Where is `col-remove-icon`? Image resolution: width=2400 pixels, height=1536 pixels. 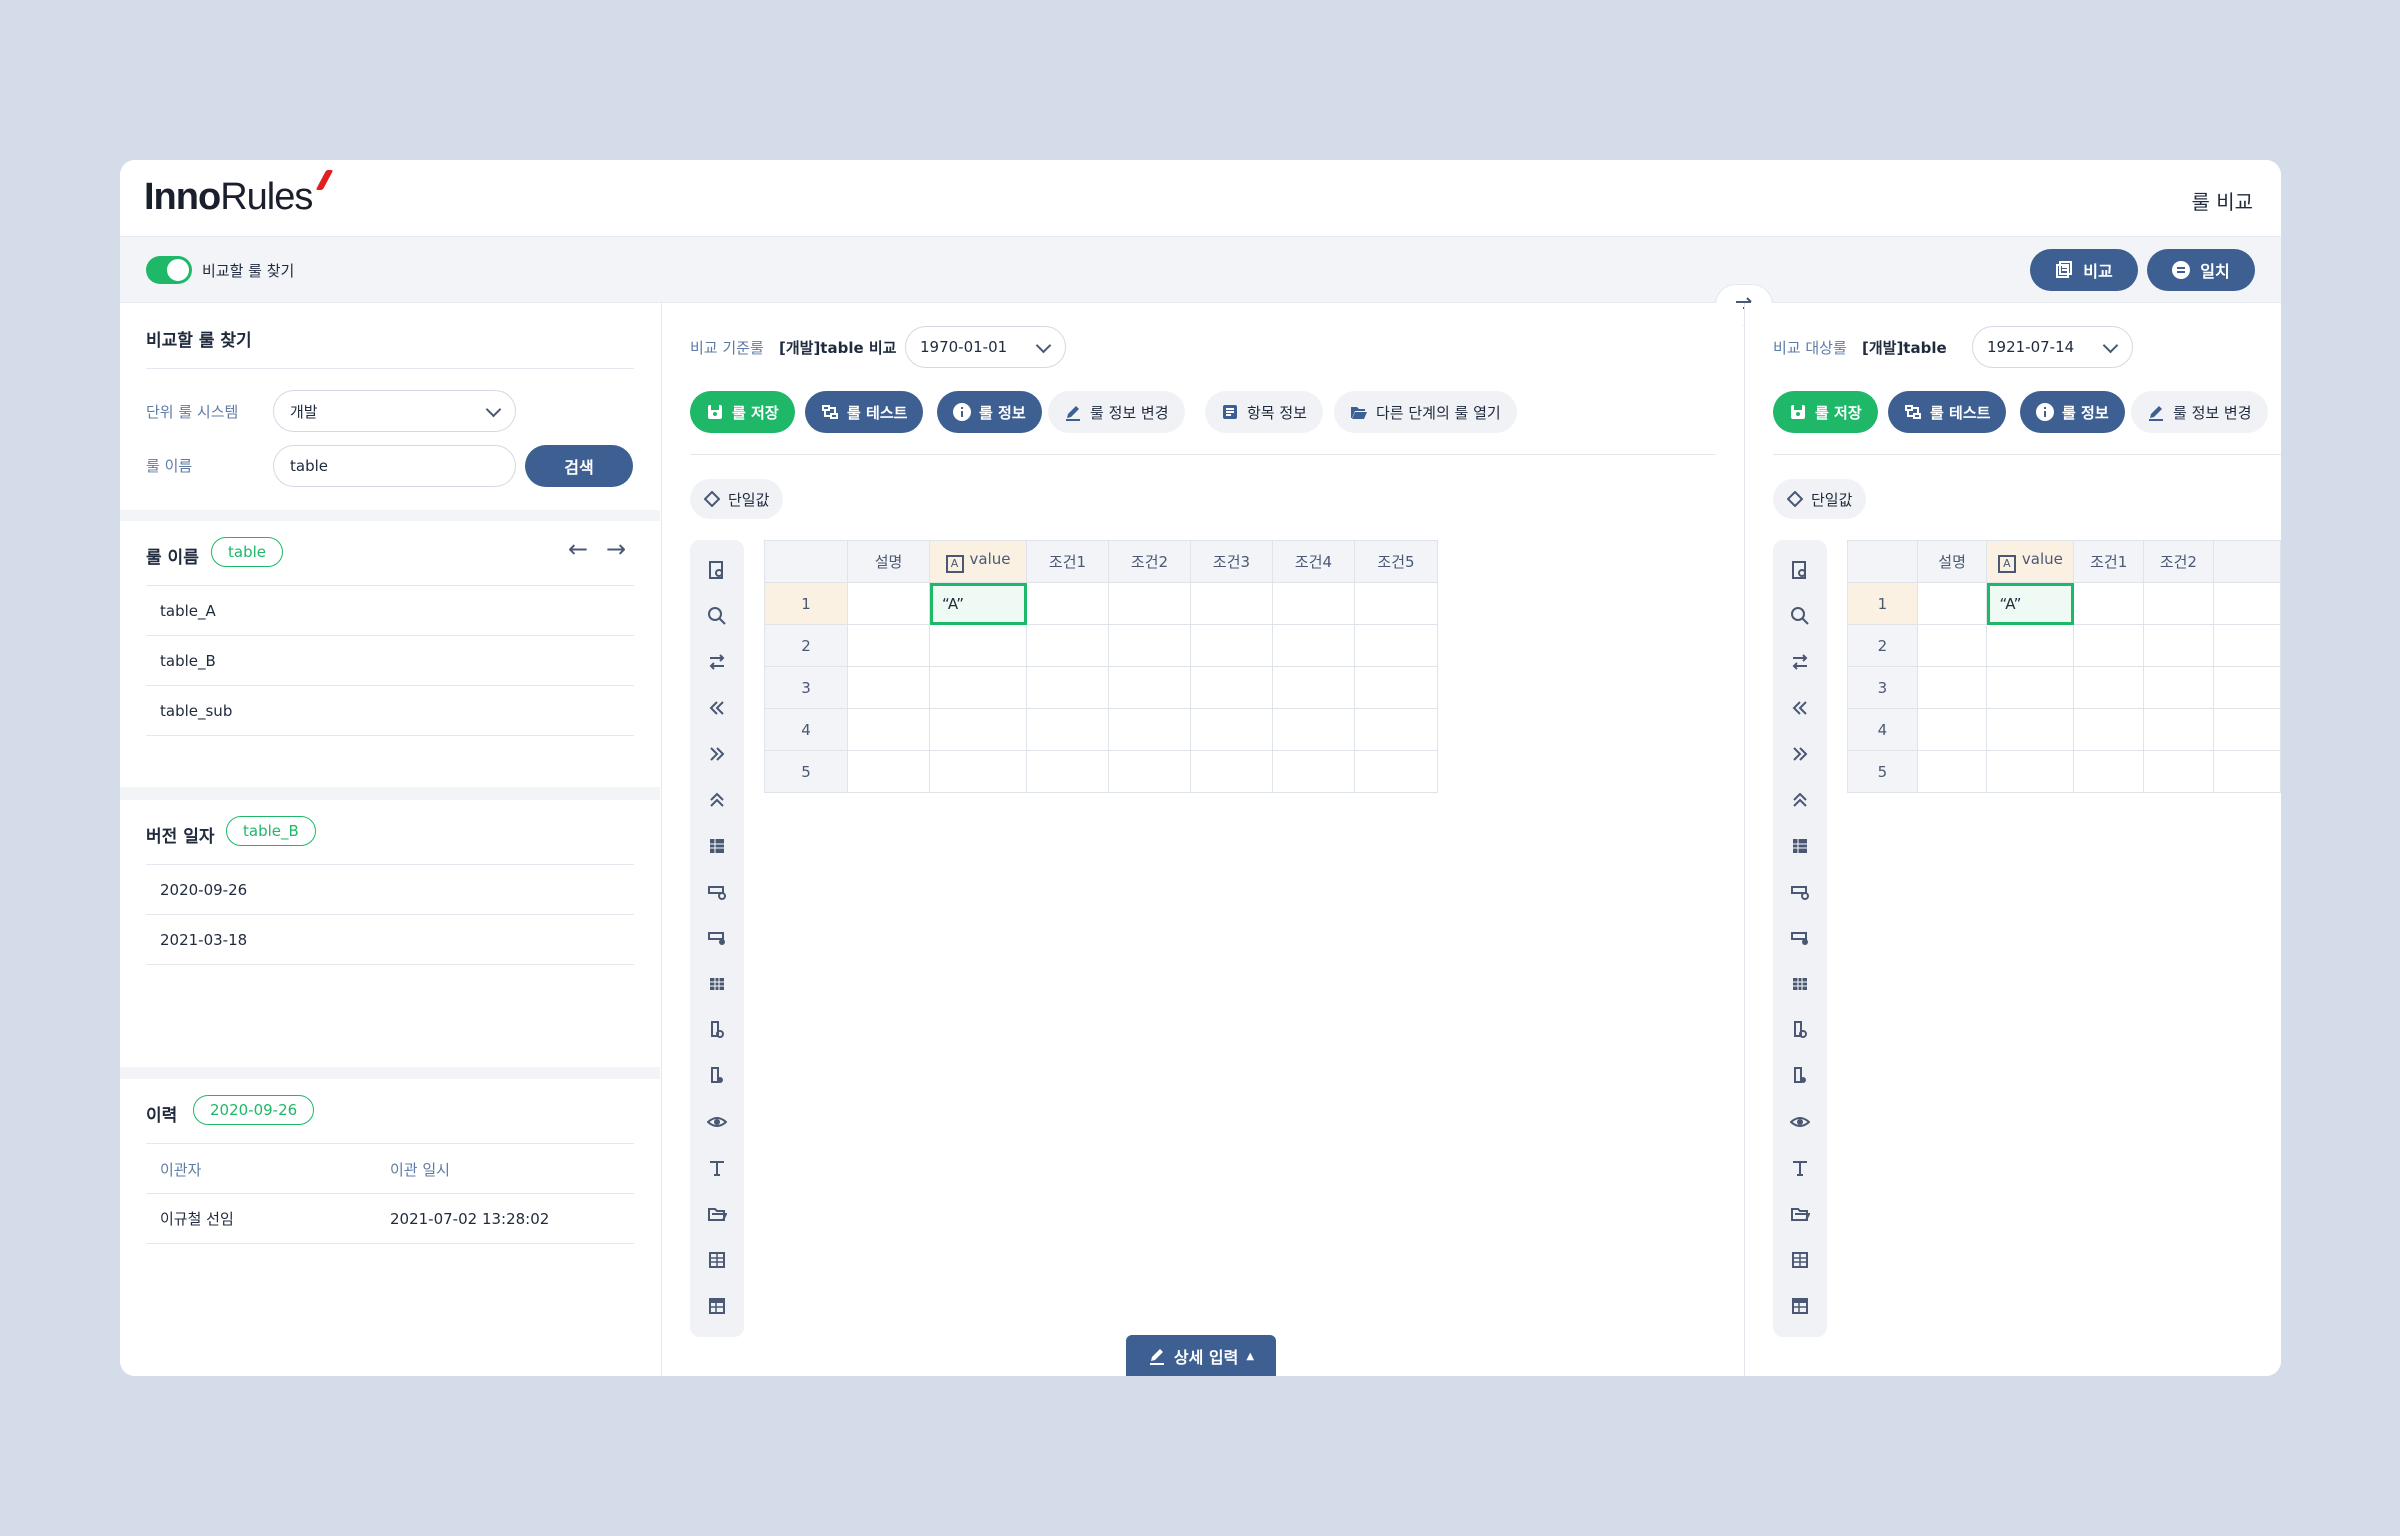 col-remove-icon is located at coordinates (717, 1076).